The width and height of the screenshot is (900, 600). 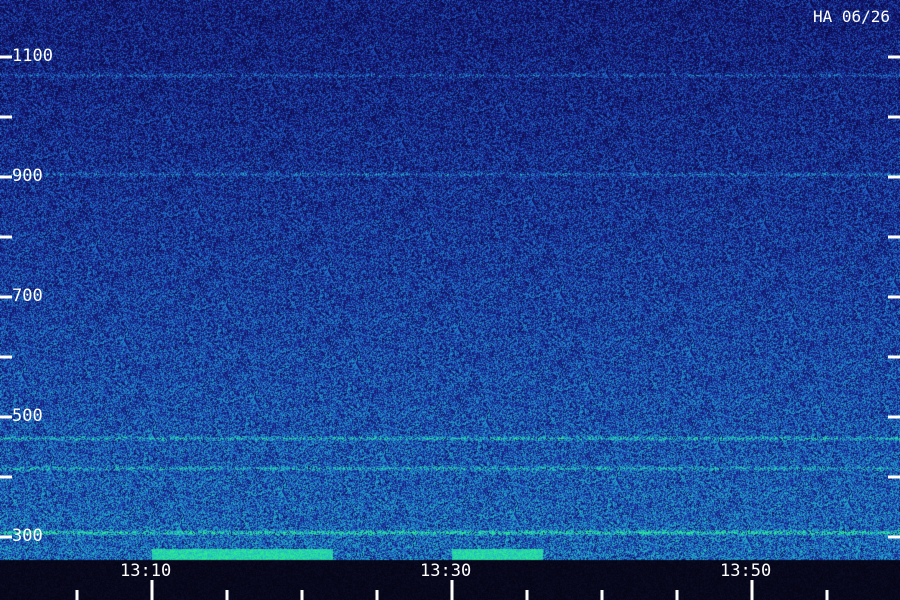 I want to click on y-tick-label: 900, so click(x=27, y=176).